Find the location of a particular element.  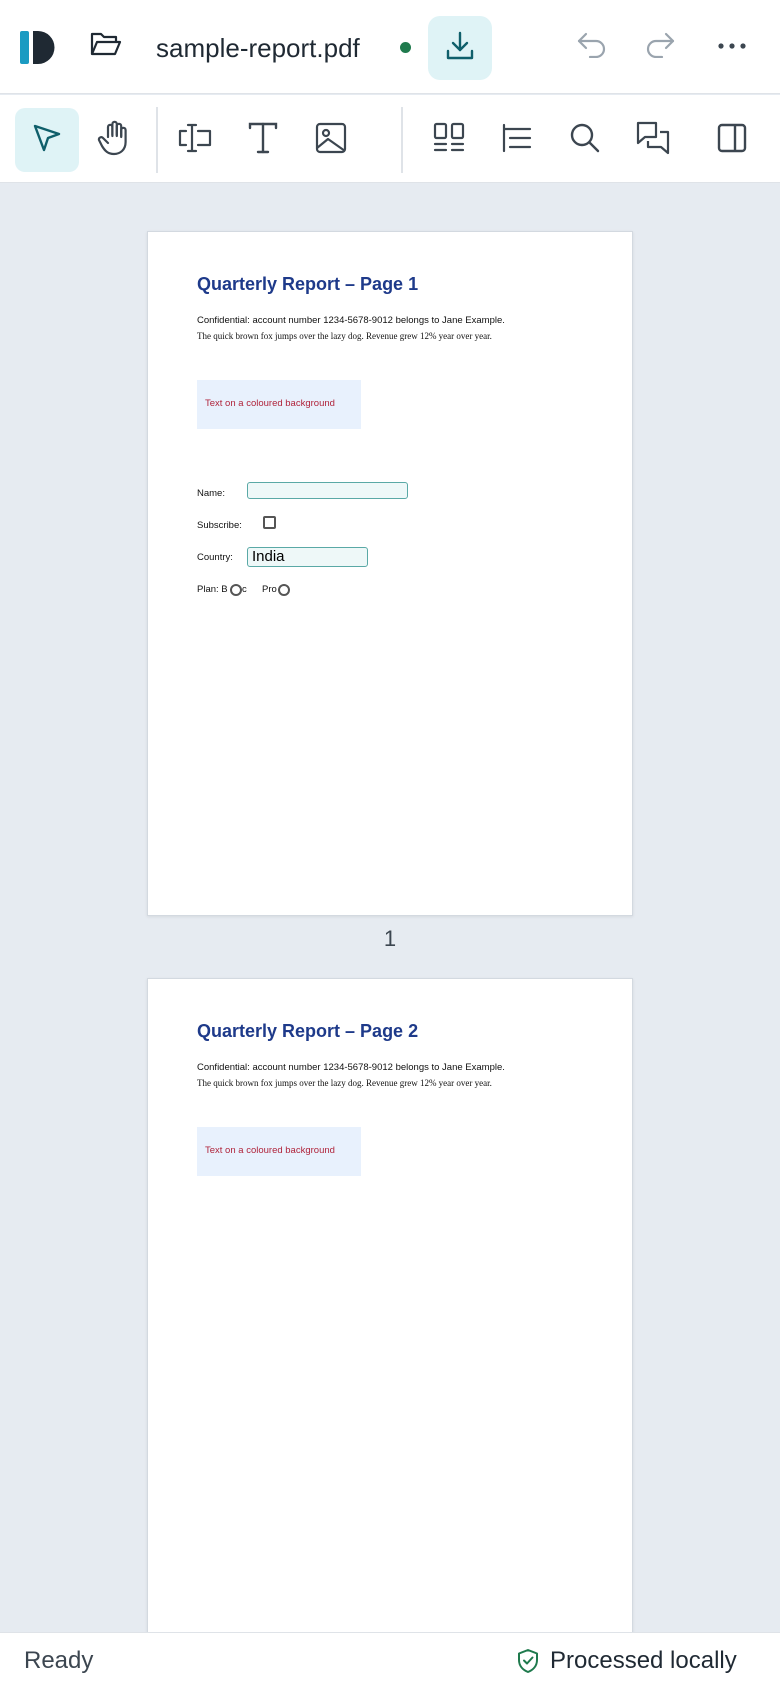

page-title: Quarterly Report – Page 2 is located at coordinates (308, 1031).